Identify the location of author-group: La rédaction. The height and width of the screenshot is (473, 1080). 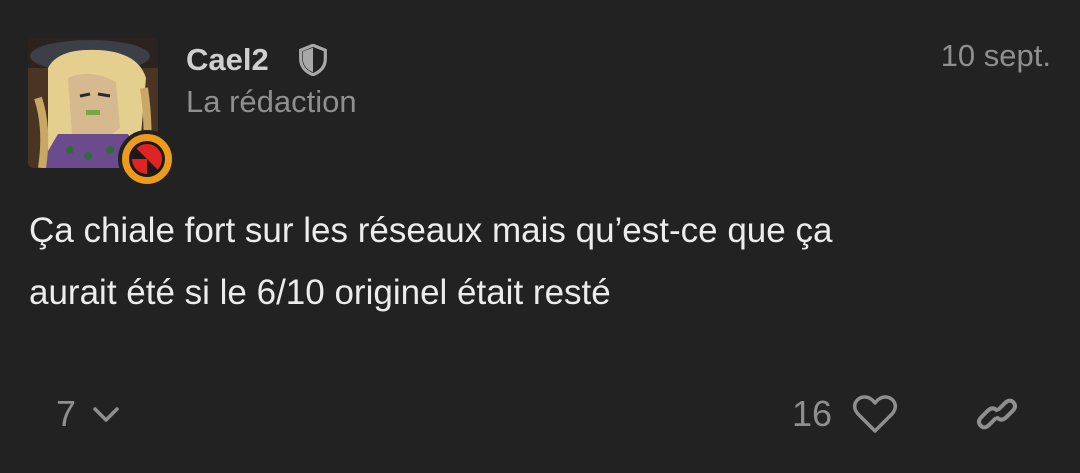
(271, 102).